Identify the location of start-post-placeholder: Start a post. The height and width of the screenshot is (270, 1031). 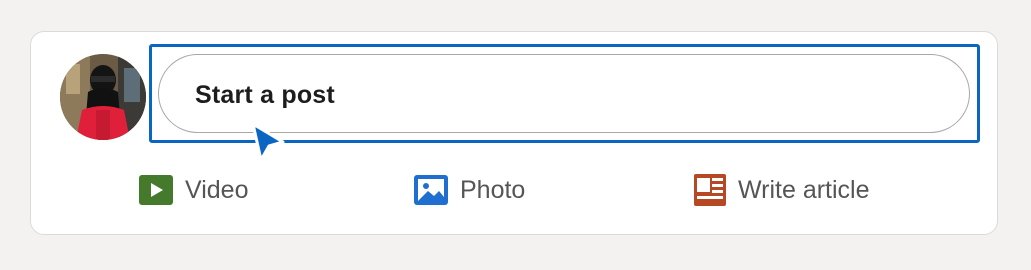
(265, 95).